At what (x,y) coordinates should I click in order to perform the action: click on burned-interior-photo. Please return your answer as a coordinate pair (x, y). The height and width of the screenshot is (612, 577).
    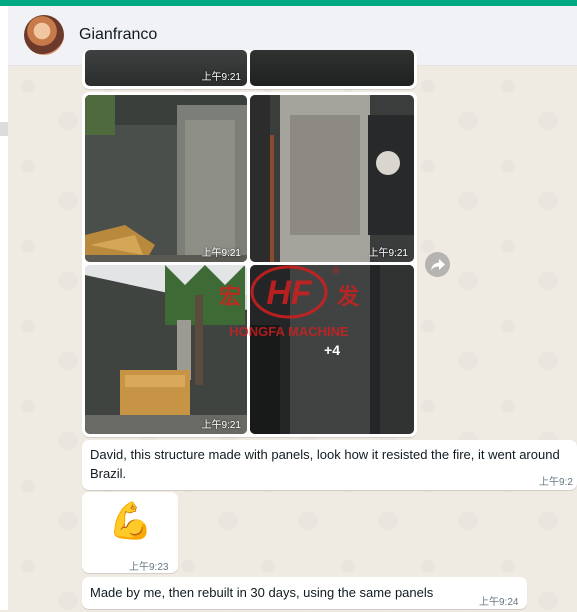
    Looking at the image, I should click on (332, 178).